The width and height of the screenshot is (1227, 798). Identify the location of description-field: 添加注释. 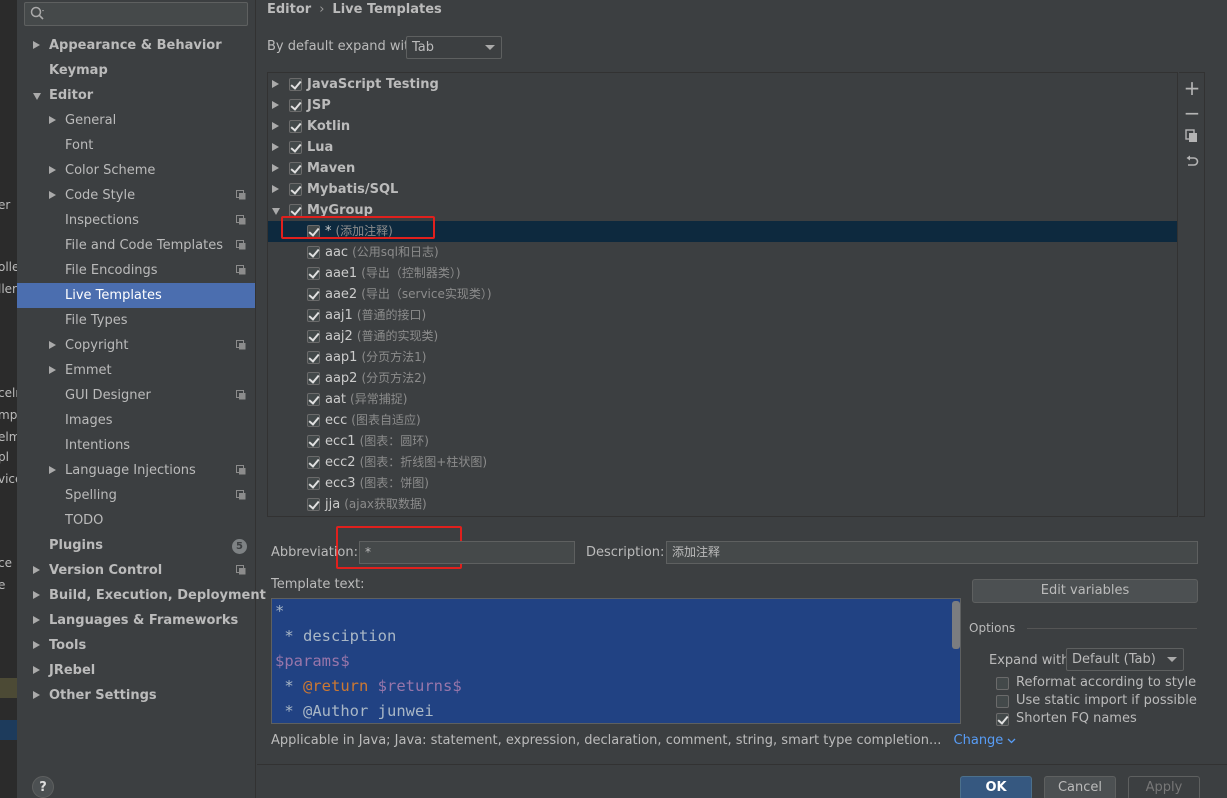
(932, 552).